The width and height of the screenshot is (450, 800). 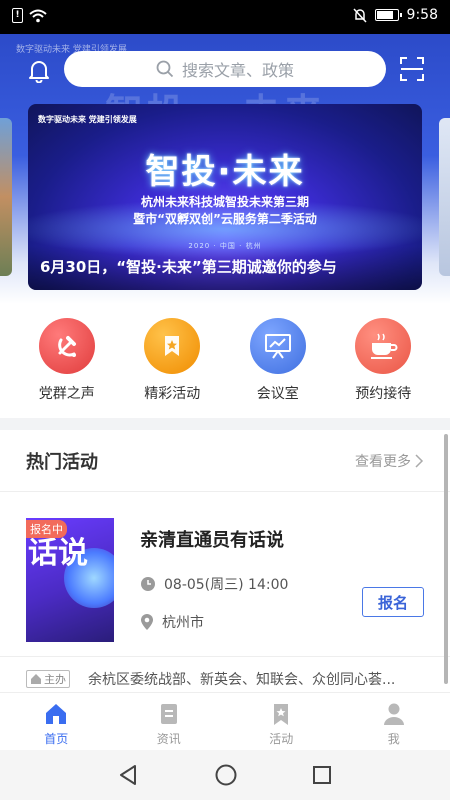 I want to click on tea-cup-icon, so click(x=383, y=346).